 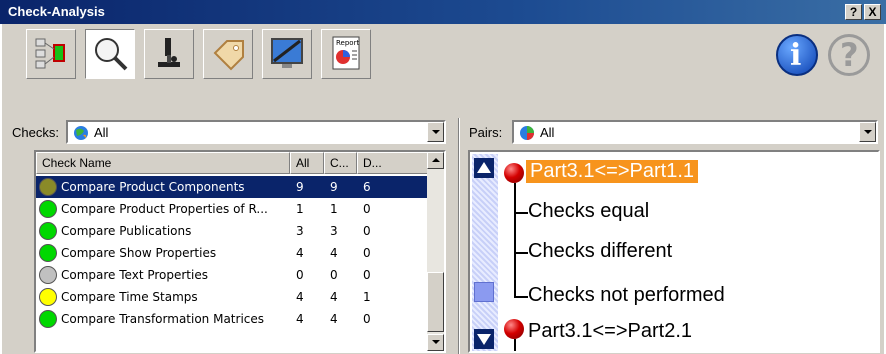 What do you see at coordinates (232, 319) in the screenshot?
I see `table-row: Compare Transformation Matrices 4 4 0` at bounding box center [232, 319].